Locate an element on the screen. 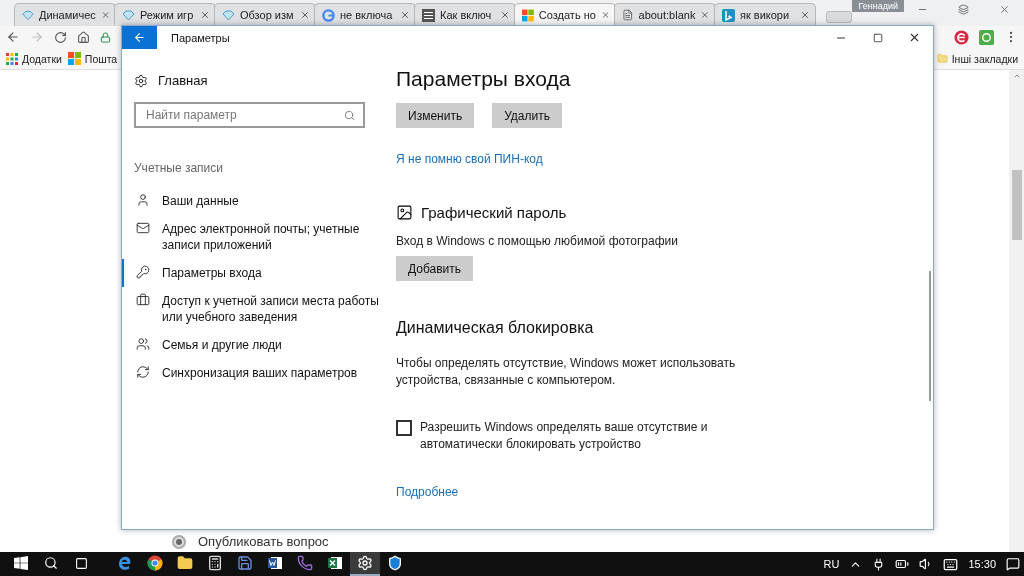 This screenshot has width=1024, height=576. g-icon is located at coordinates (328, 15).